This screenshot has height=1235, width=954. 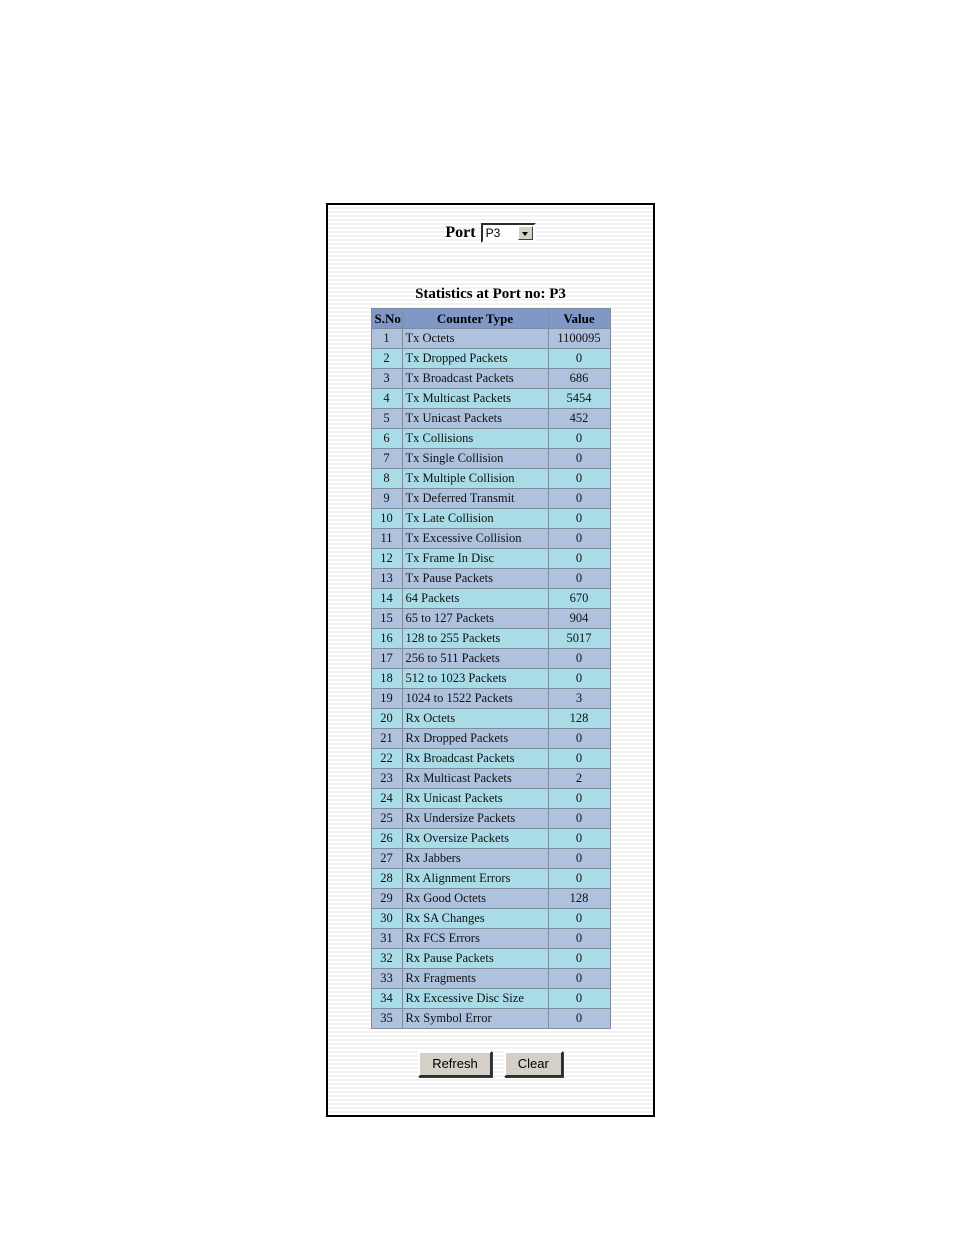 What do you see at coordinates (386, 458) in the screenshot?
I see `cell-sno: 7` at bounding box center [386, 458].